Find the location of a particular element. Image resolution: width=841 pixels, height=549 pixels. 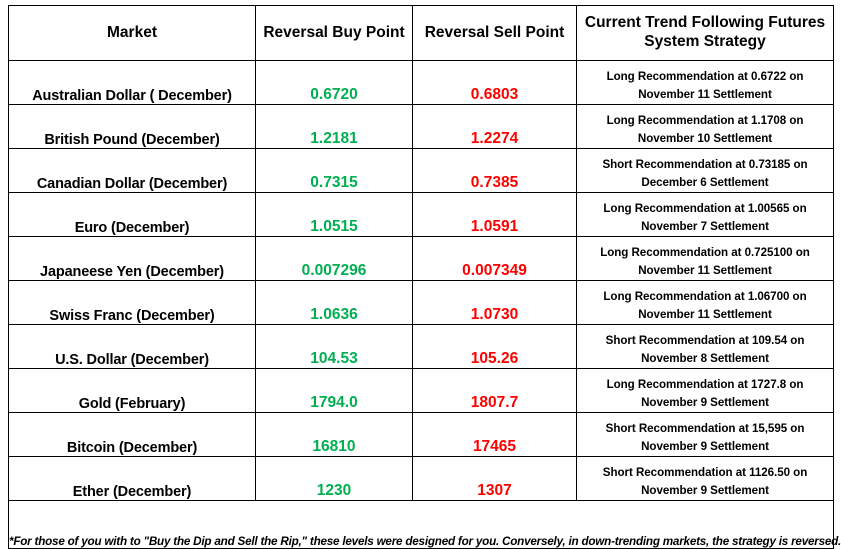

reversal-buy-point-value: 0.7315 is located at coordinates (334, 170).